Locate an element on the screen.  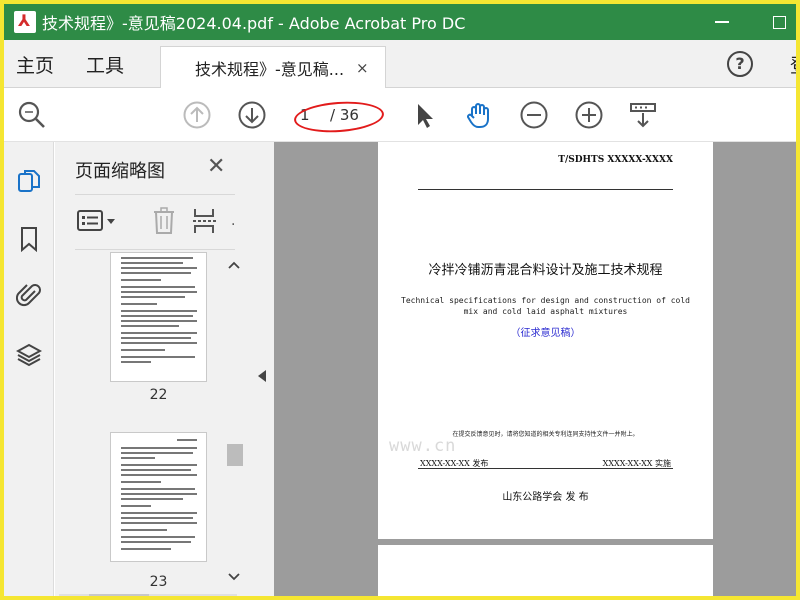
tab-bar: 主页 工具 技术规程》-意见稿... × ? 登 is located at coordinates (400, 64).